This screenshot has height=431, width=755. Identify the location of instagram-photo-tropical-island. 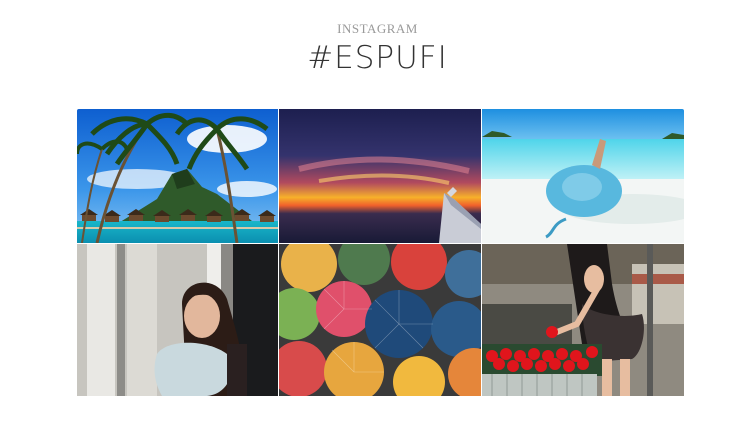
(177, 176).